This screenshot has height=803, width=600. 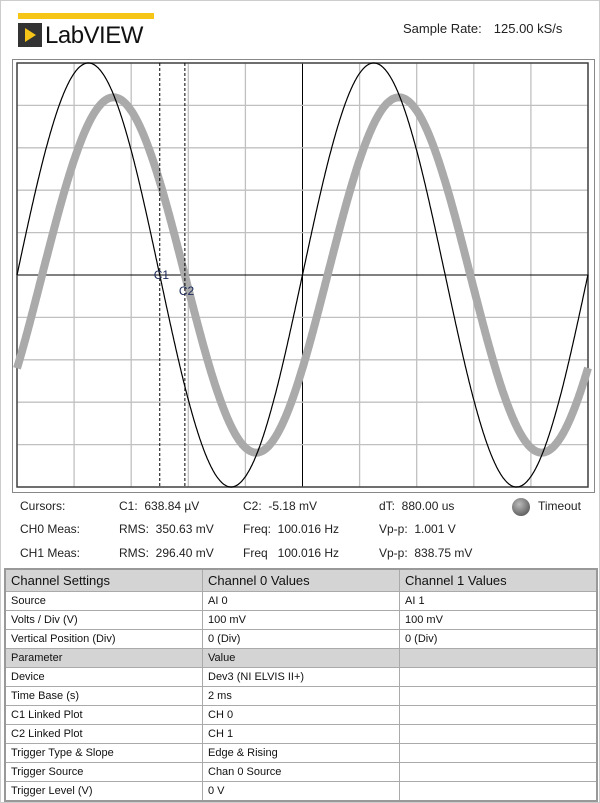 I want to click on ch1-value-cell: AI 1, so click(x=498, y=601).